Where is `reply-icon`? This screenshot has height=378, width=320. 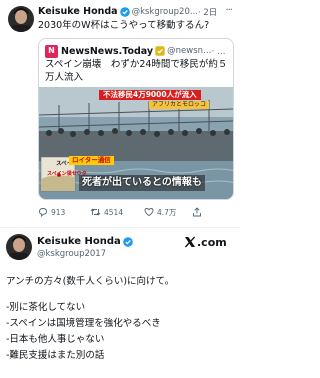 reply-icon is located at coordinates (43, 212).